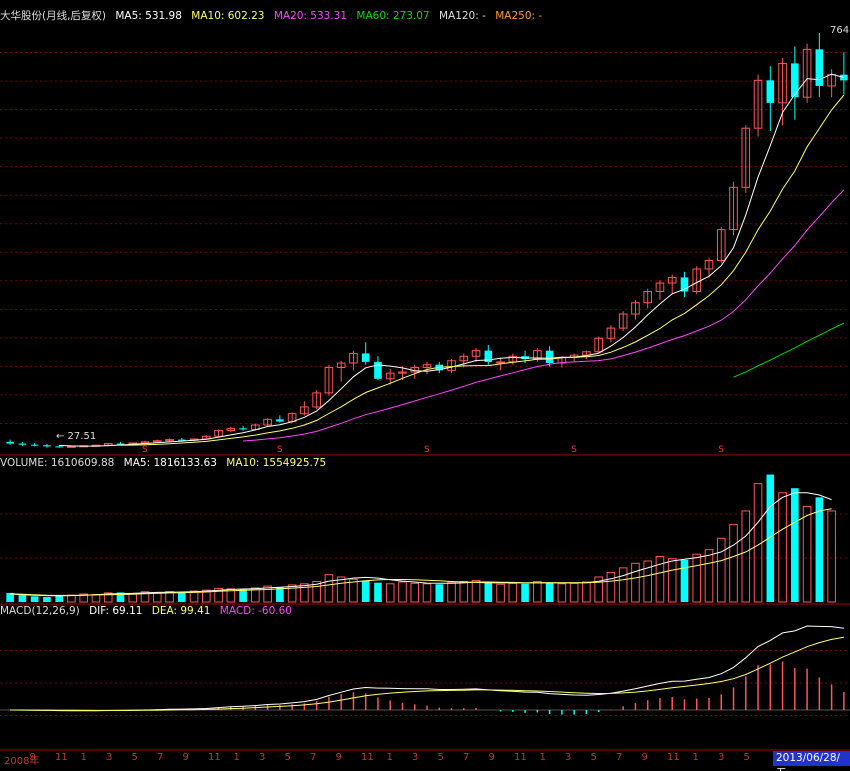 The width and height of the screenshot is (850, 771). I want to click on ma20-value: MA20: 533.31, so click(310, 16).